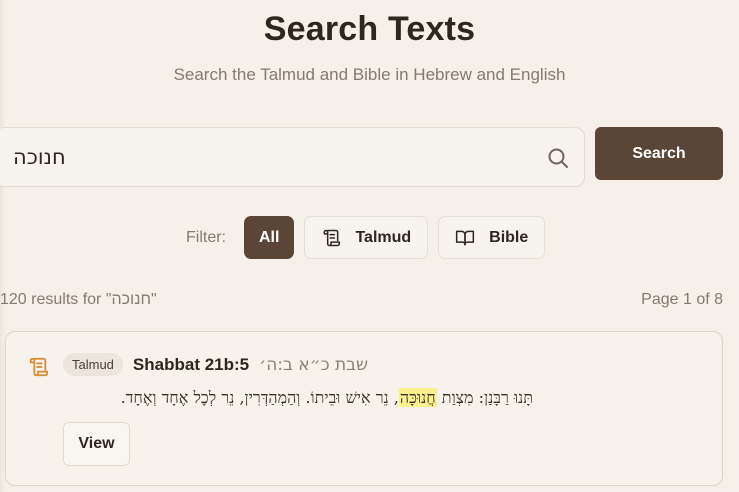  What do you see at coordinates (78, 299) in the screenshot?
I see `results-count: 120 results for "חנוכה"` at bounding box center [78, 299].